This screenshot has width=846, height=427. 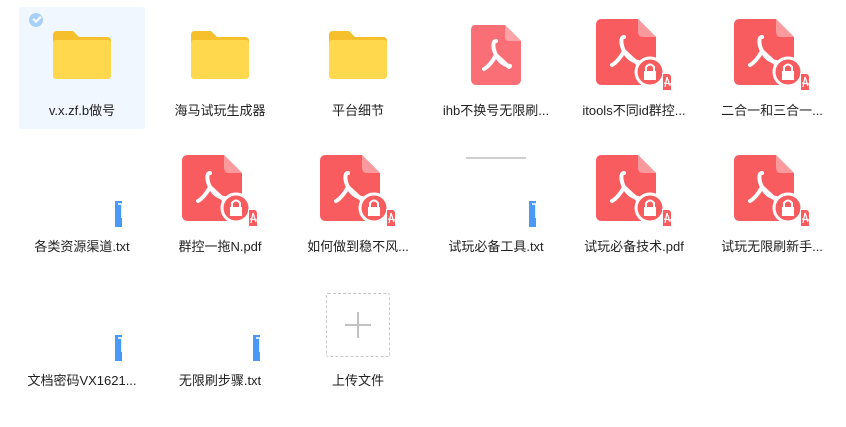 What do you see at coordinates (496, 55) in the screenshot?
I see `pdf-icon` at bounding box center [496, 55].